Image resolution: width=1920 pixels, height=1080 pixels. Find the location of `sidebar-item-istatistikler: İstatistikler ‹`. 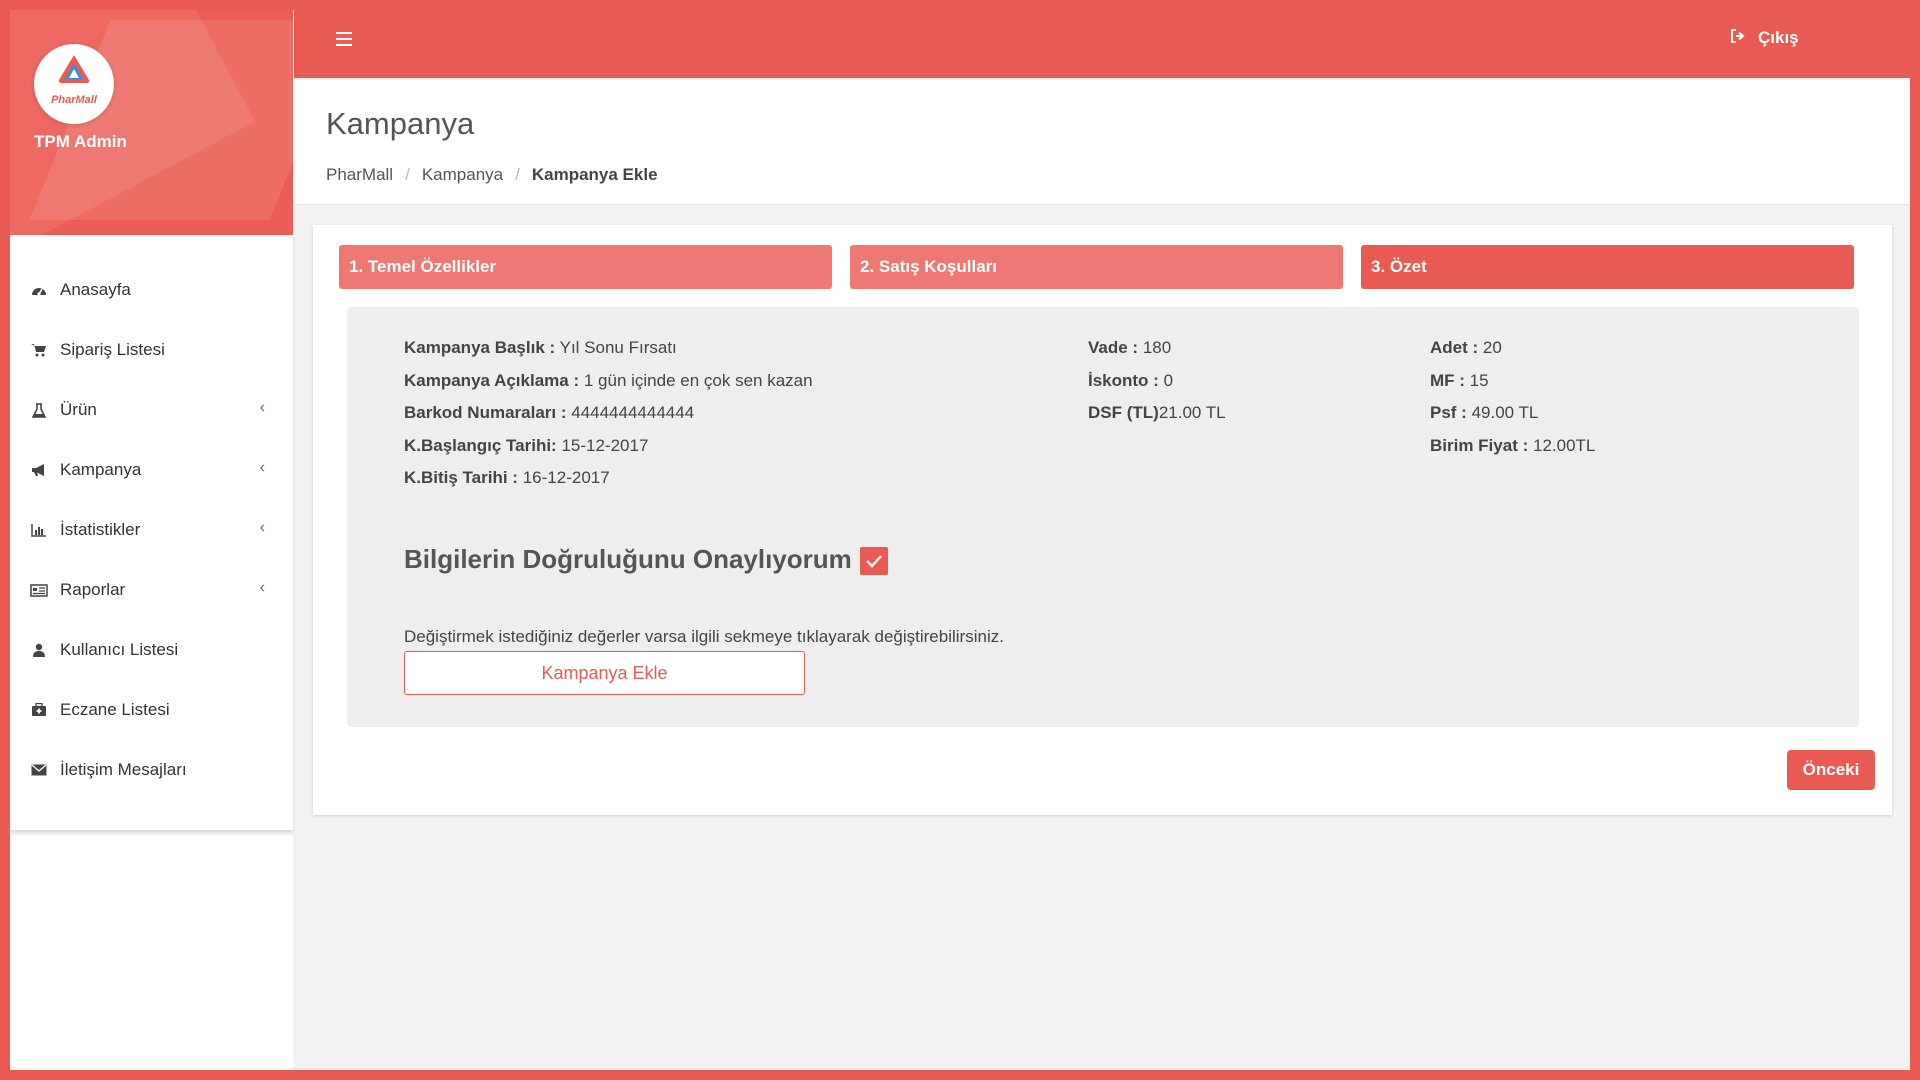

sidebar-item-istatistikler: İstatistikler ‹ is located at coordinates (151, 530).